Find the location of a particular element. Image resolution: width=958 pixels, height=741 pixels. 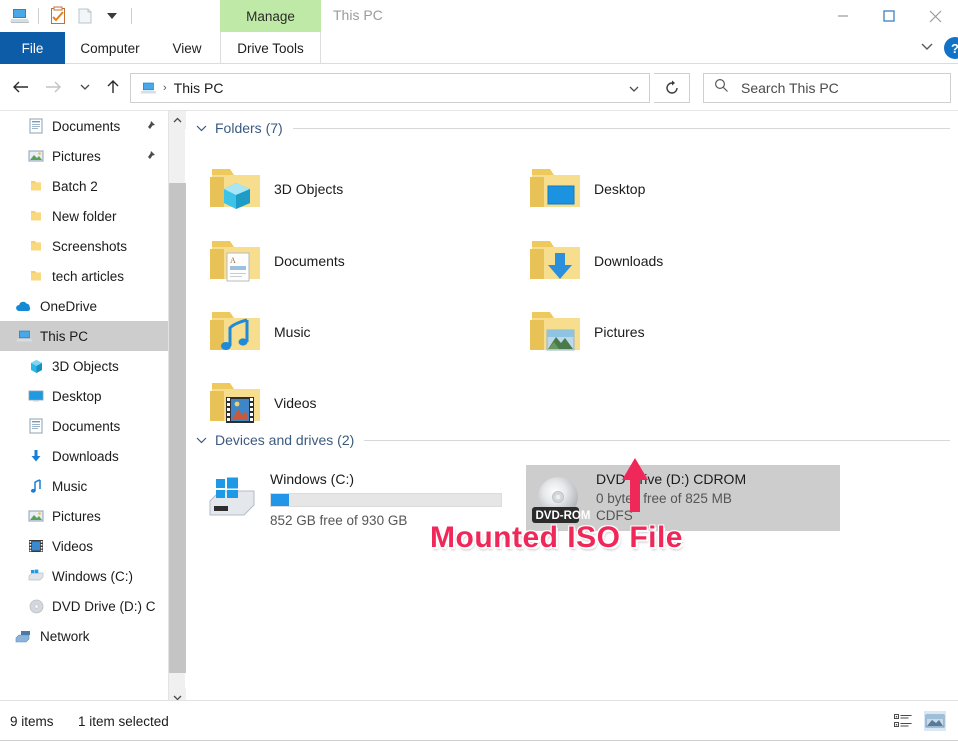

sidebar-item-3d-objects: 3D Objects is located at coordinates (84, 366).